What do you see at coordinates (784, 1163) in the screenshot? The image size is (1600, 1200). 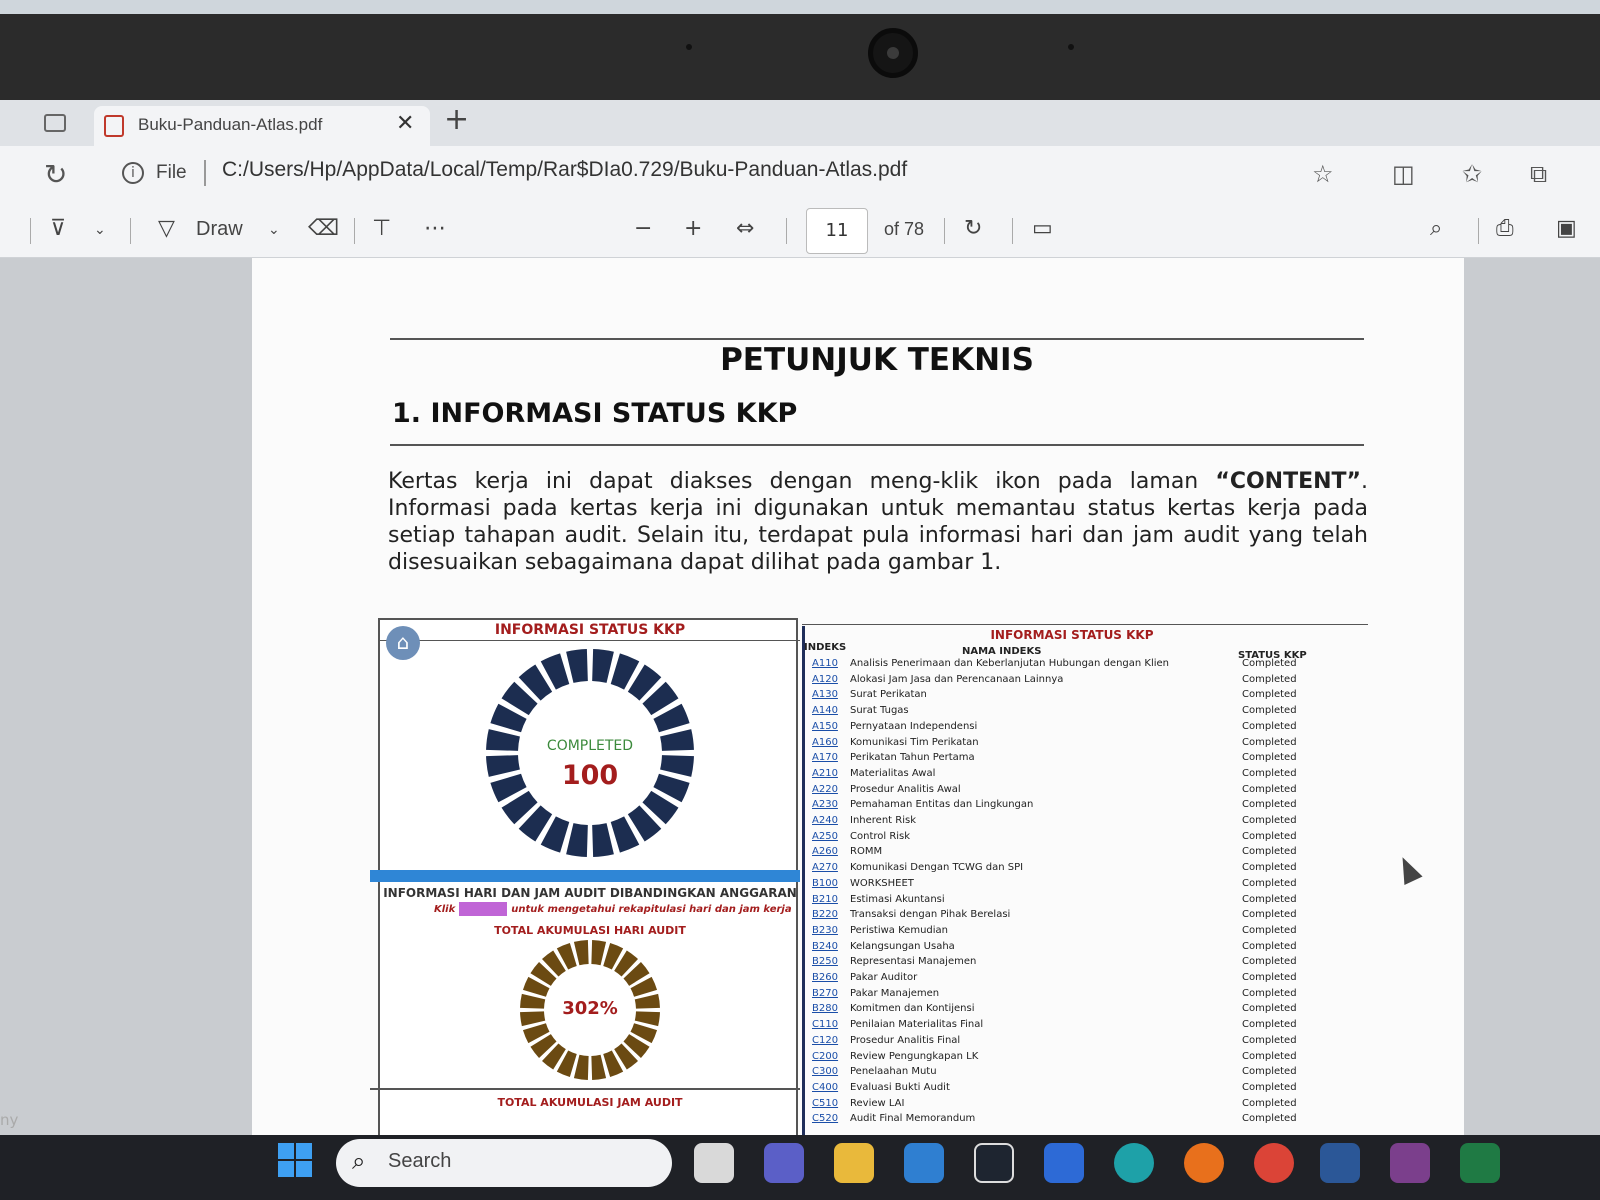 I see `teams-icon` at bounding box center [784, 1163].